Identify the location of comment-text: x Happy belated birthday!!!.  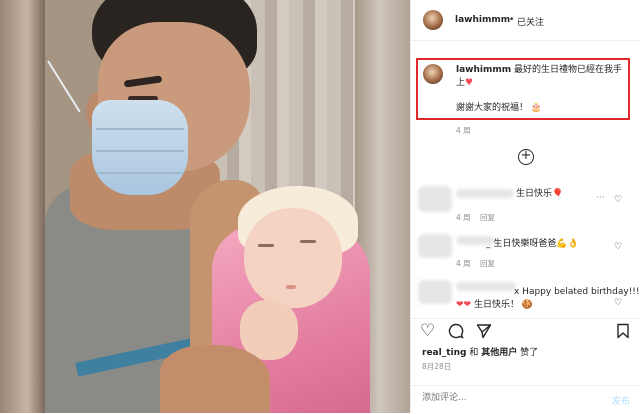
(577, 292).